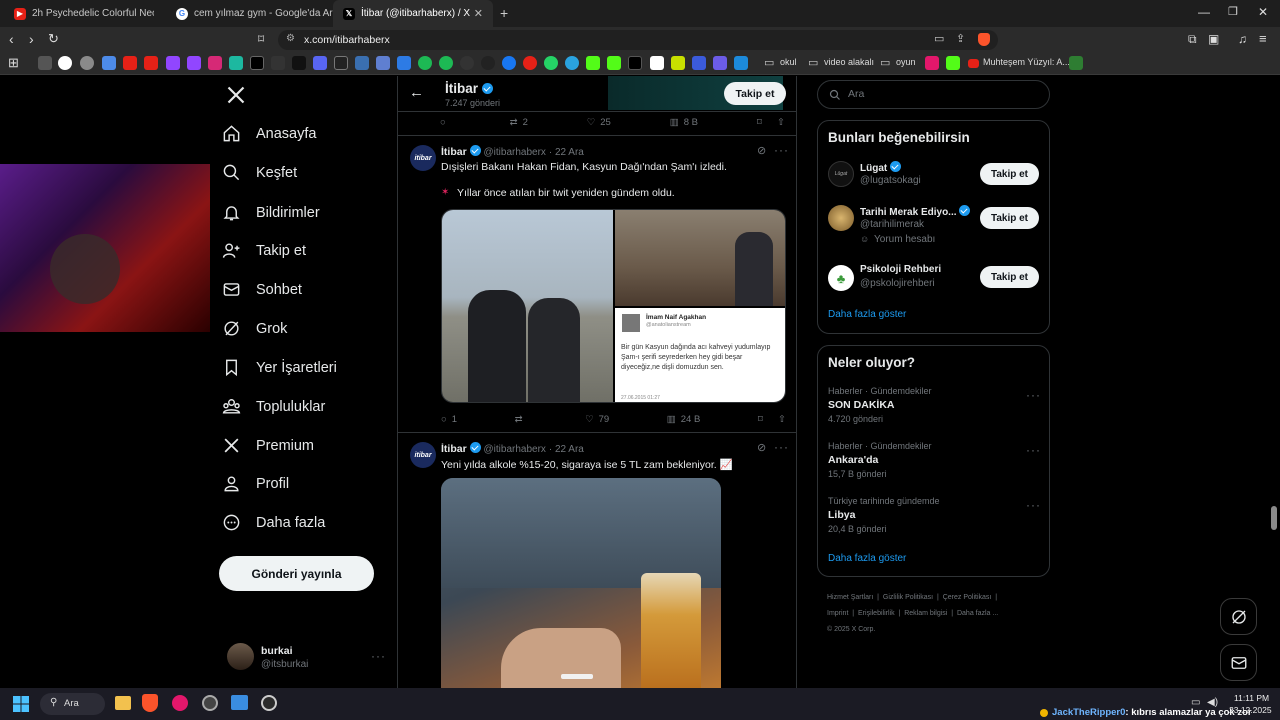  Describe the element at coordinates (515, 152) in the screenshot. I see `author-handle: @itibarhaberx` at that location.